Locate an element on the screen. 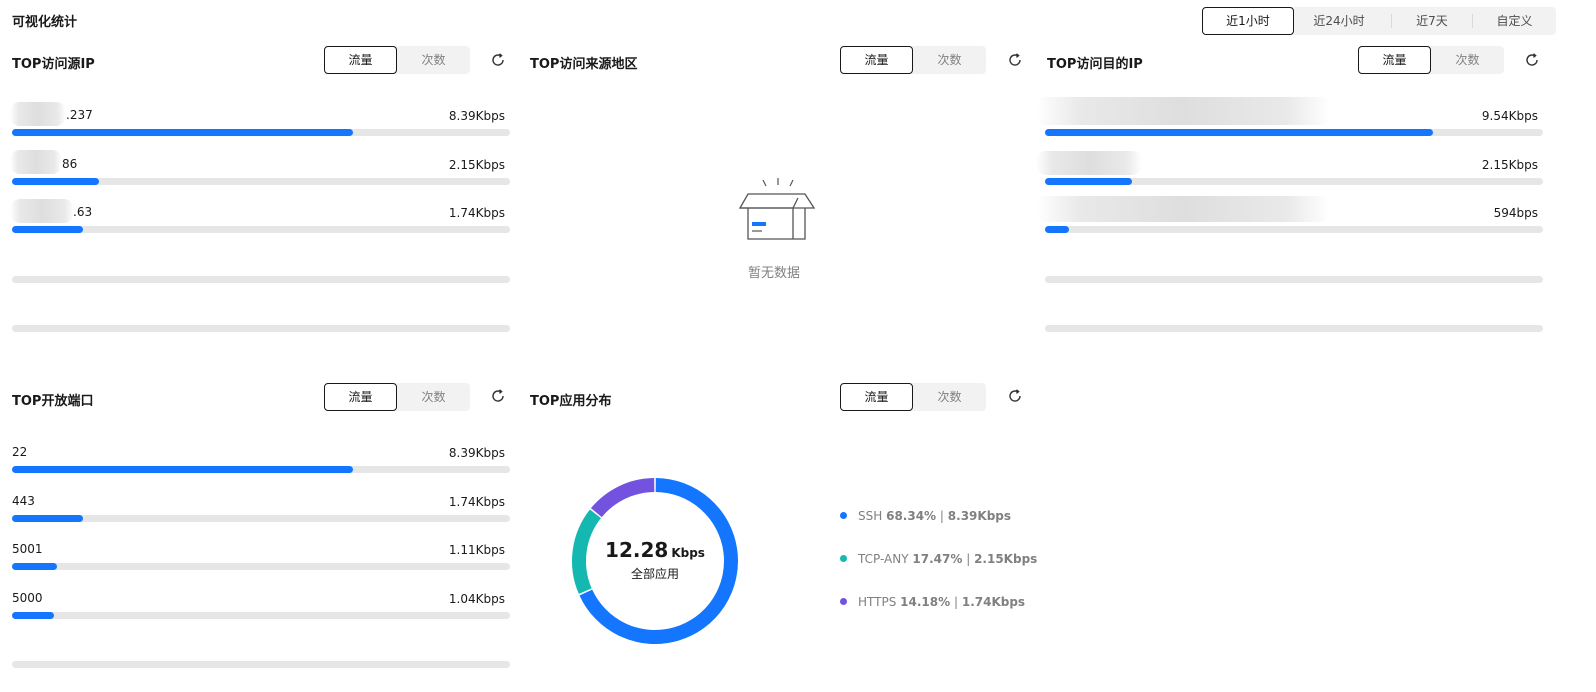 The height and width of the screenshot is (692, 1596). metric-toggle-apps: 流量 次数 is located at coordinates (913, 397).